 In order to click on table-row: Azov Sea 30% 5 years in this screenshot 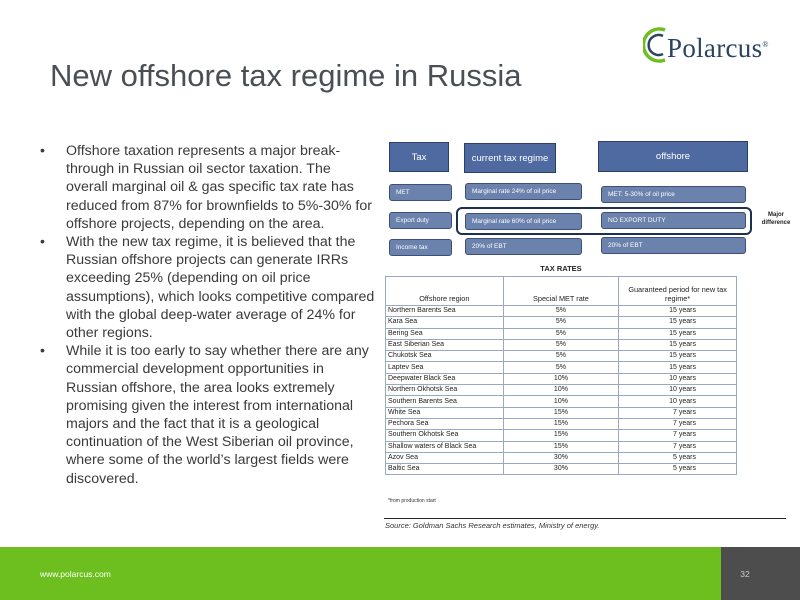, I will do `click(561, 458)`.